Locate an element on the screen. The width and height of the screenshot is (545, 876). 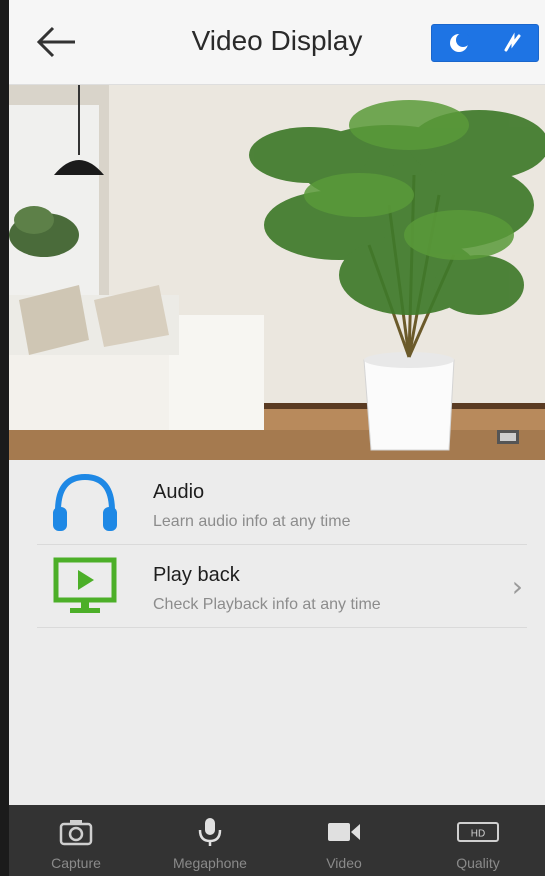
tab-quality-label: Quality is located at coordinates (478, 863).